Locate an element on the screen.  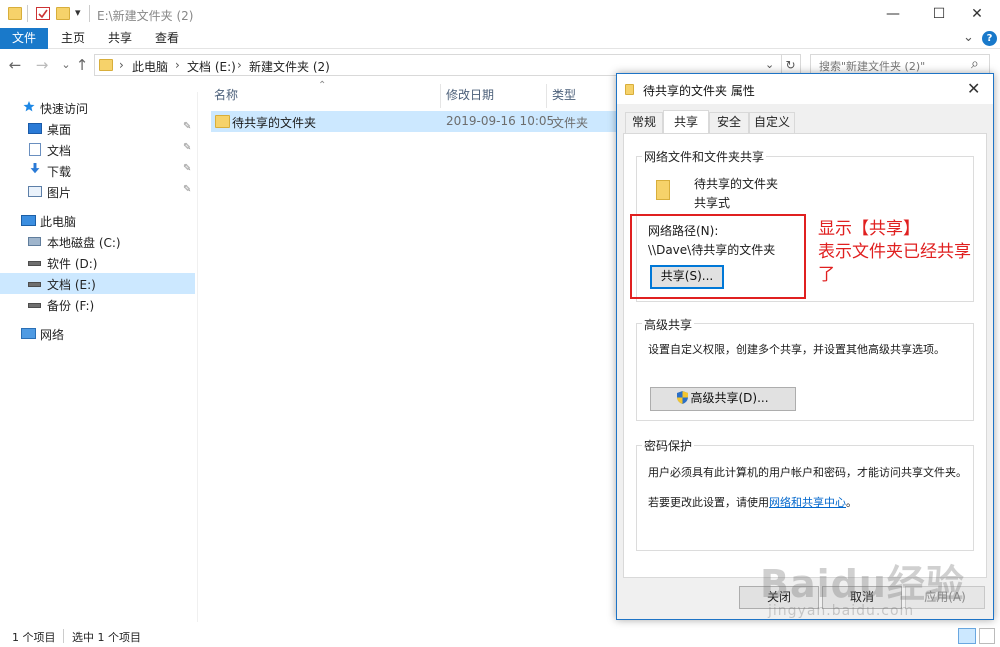
column-header-name: 名称 is located at coordinates (226, 95).